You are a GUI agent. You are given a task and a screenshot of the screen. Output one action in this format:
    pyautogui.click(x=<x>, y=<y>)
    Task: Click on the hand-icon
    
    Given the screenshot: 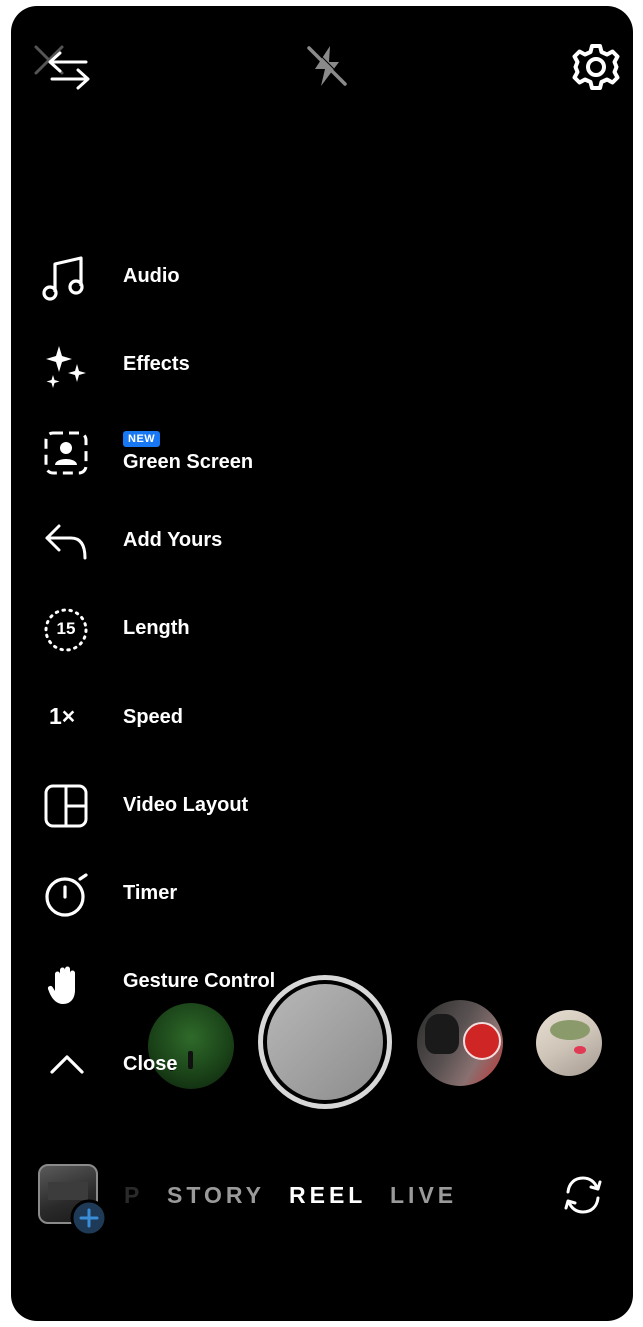 What is the action you would take?
    pyautogui.click(x=67, y=985)
    